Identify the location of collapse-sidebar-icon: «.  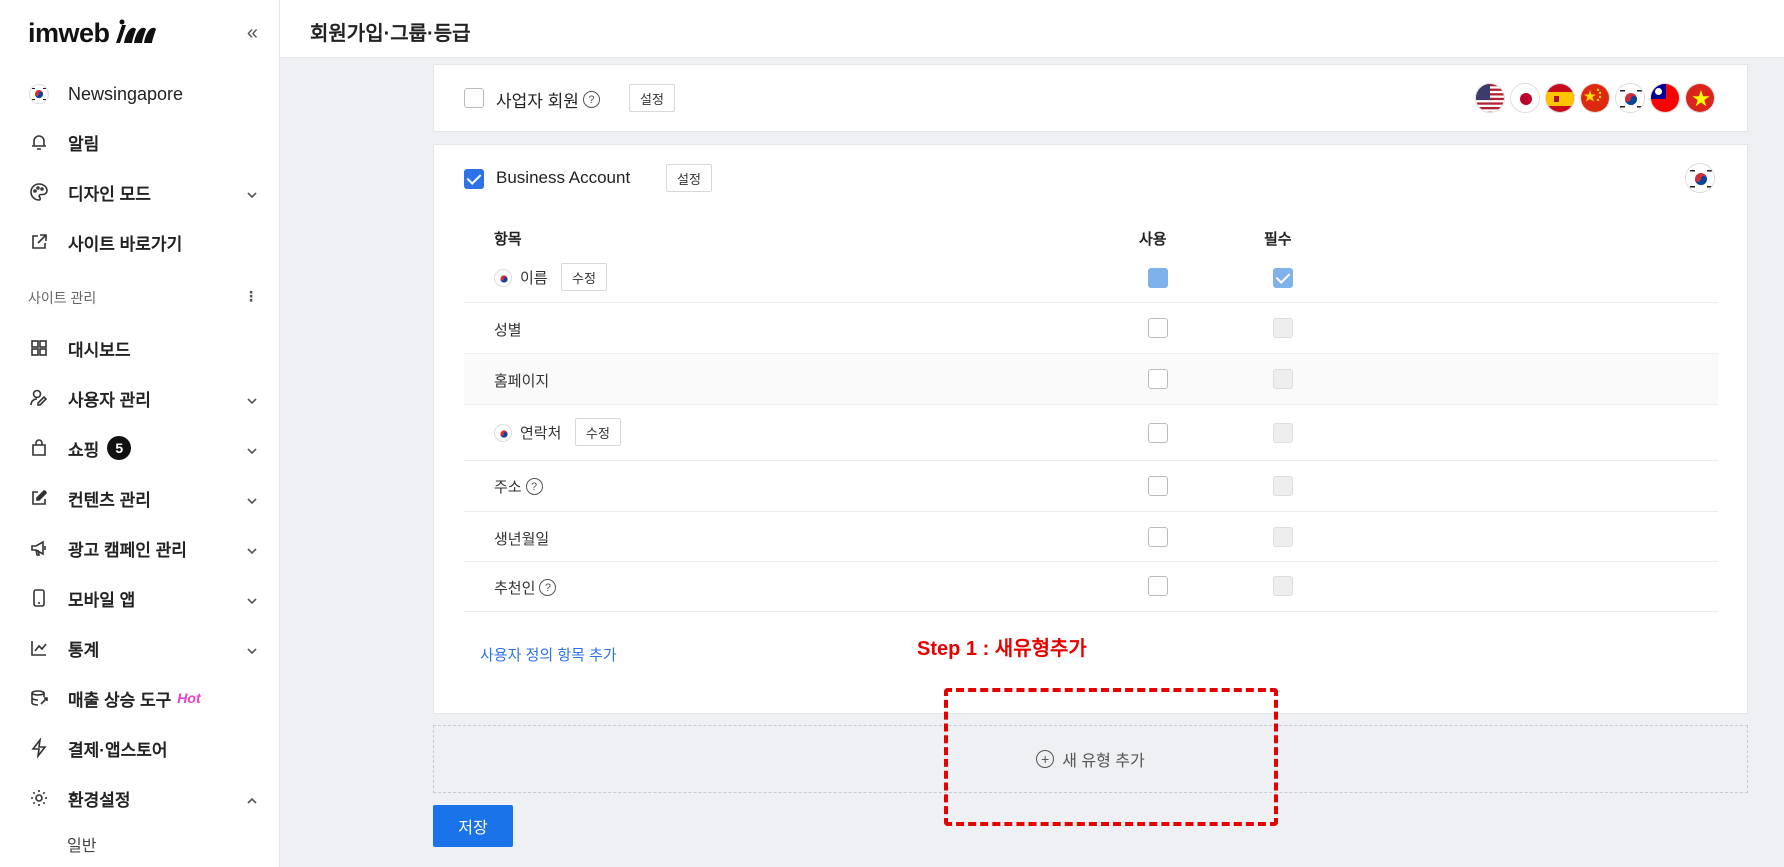
(252, 33).